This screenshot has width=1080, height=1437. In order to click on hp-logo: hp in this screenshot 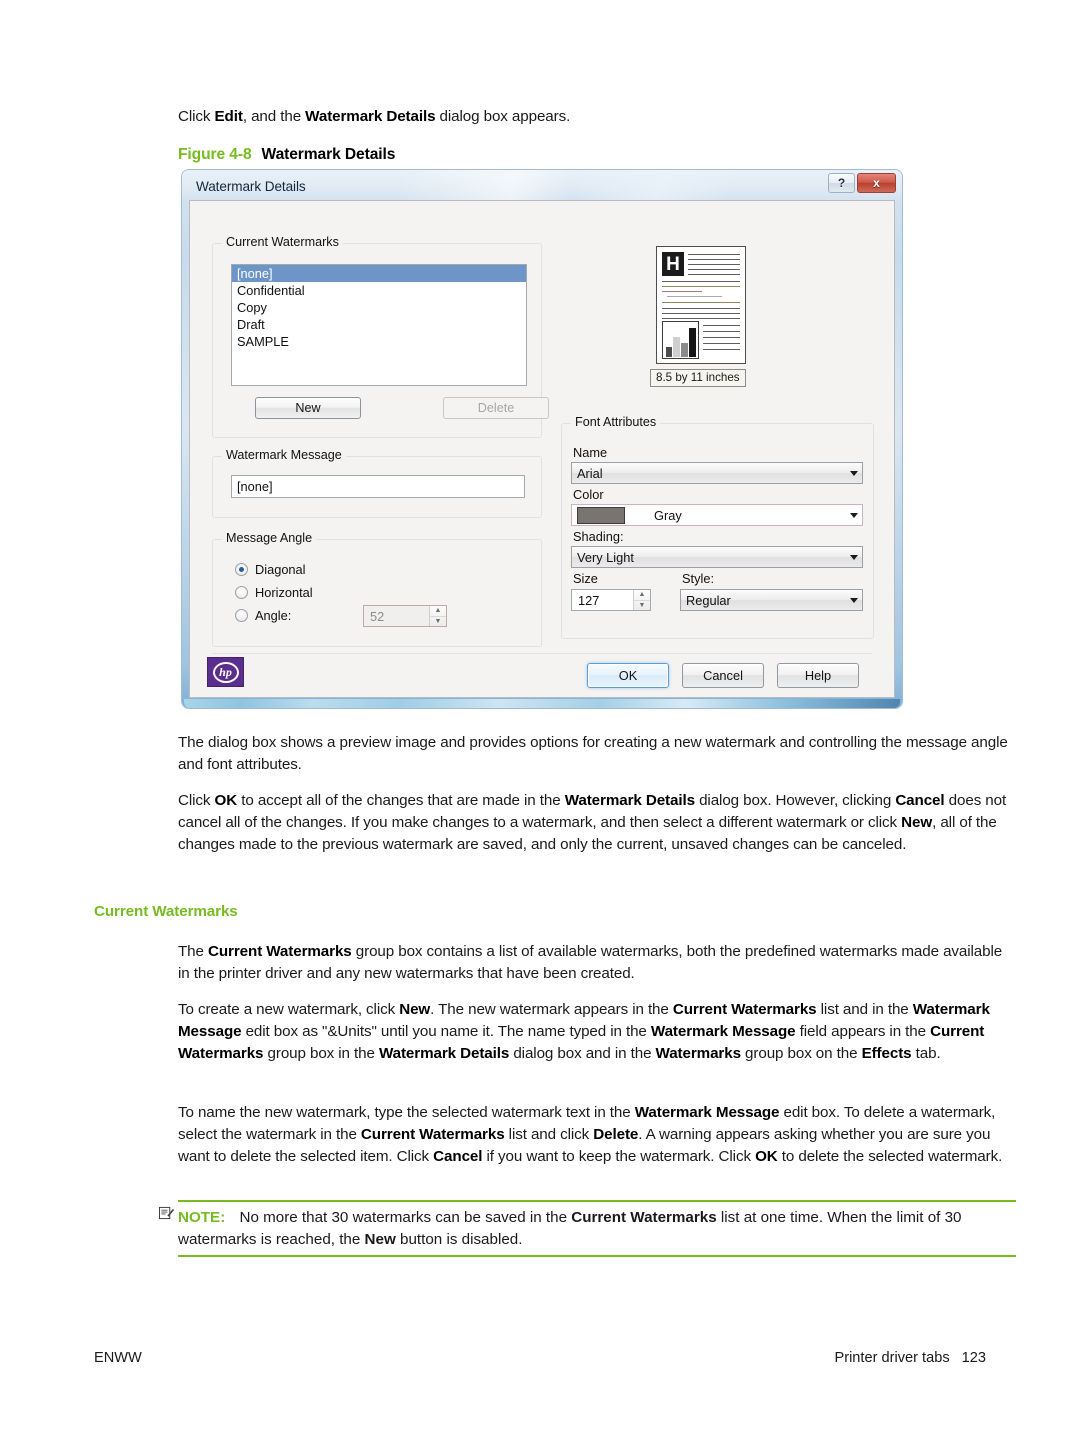, I will do `click(225, 672)`.